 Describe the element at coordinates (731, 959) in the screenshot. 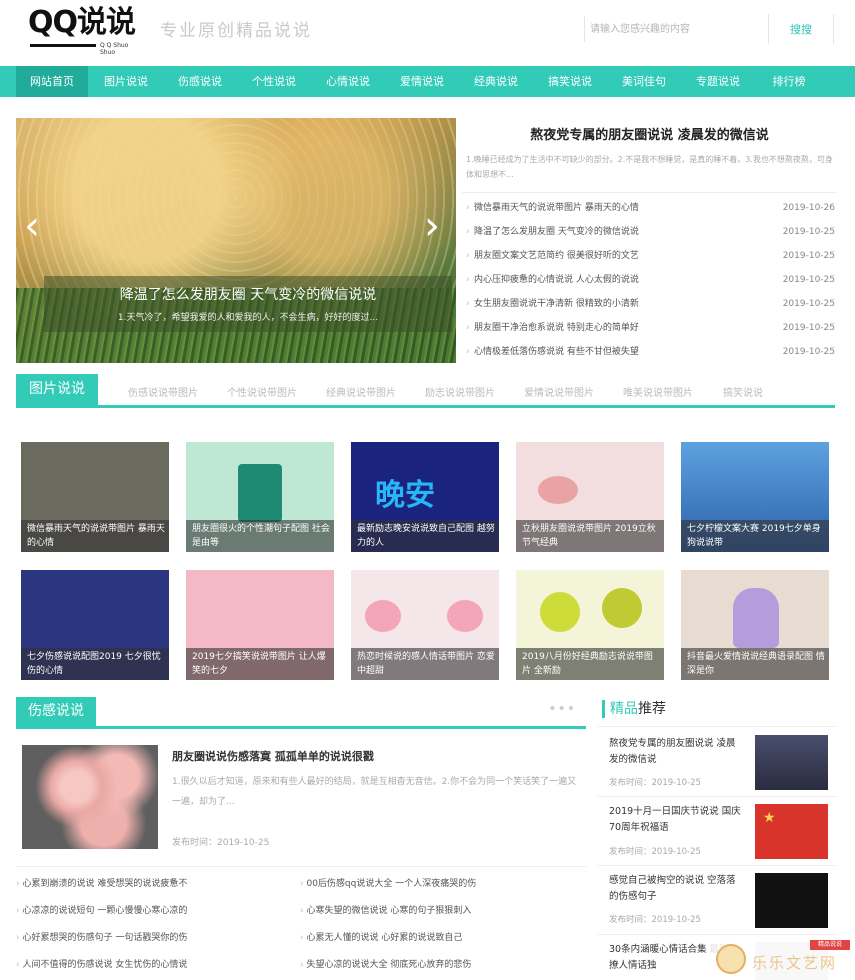

I see `watermark-mascot-icon` at that location.